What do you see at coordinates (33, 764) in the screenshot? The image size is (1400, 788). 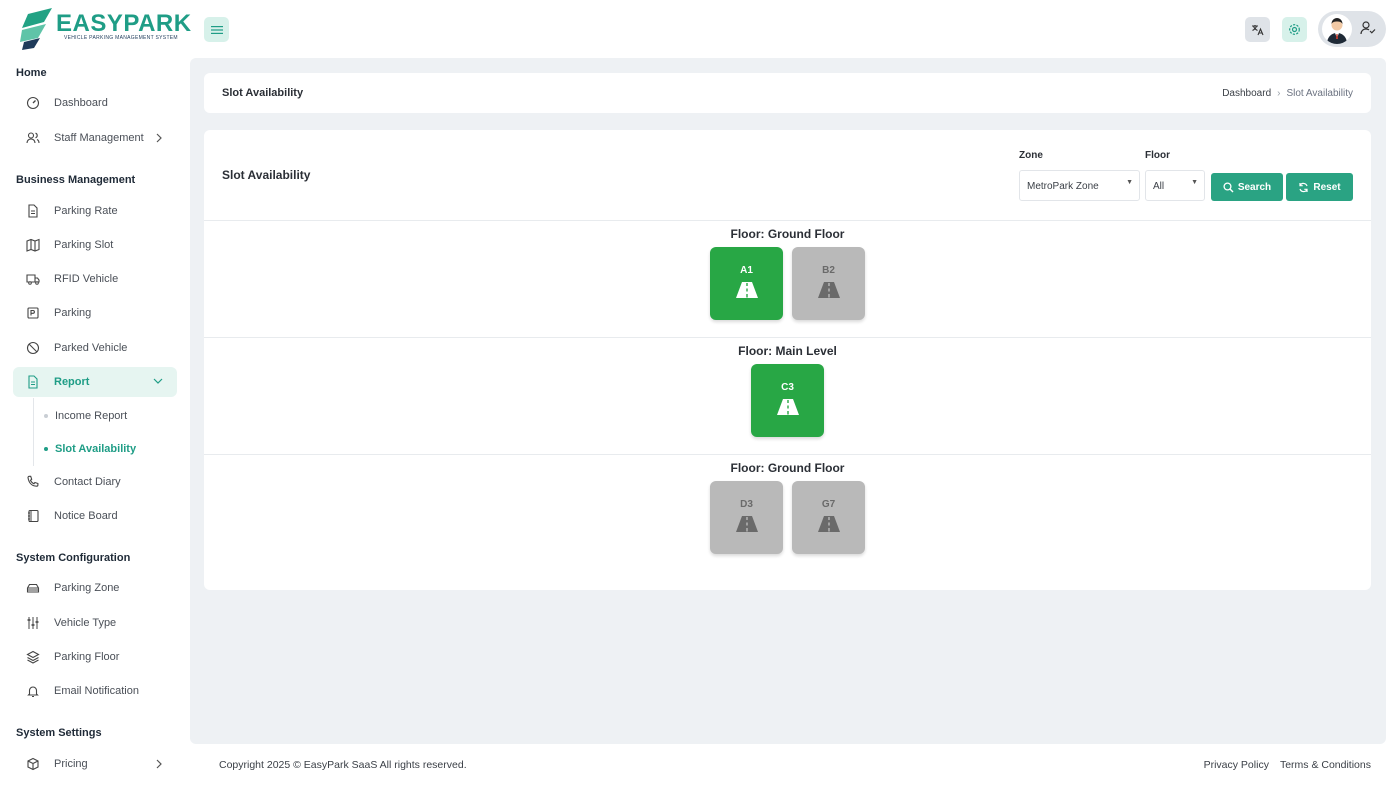 I see `box-icon` at bounding box center [33, 764].